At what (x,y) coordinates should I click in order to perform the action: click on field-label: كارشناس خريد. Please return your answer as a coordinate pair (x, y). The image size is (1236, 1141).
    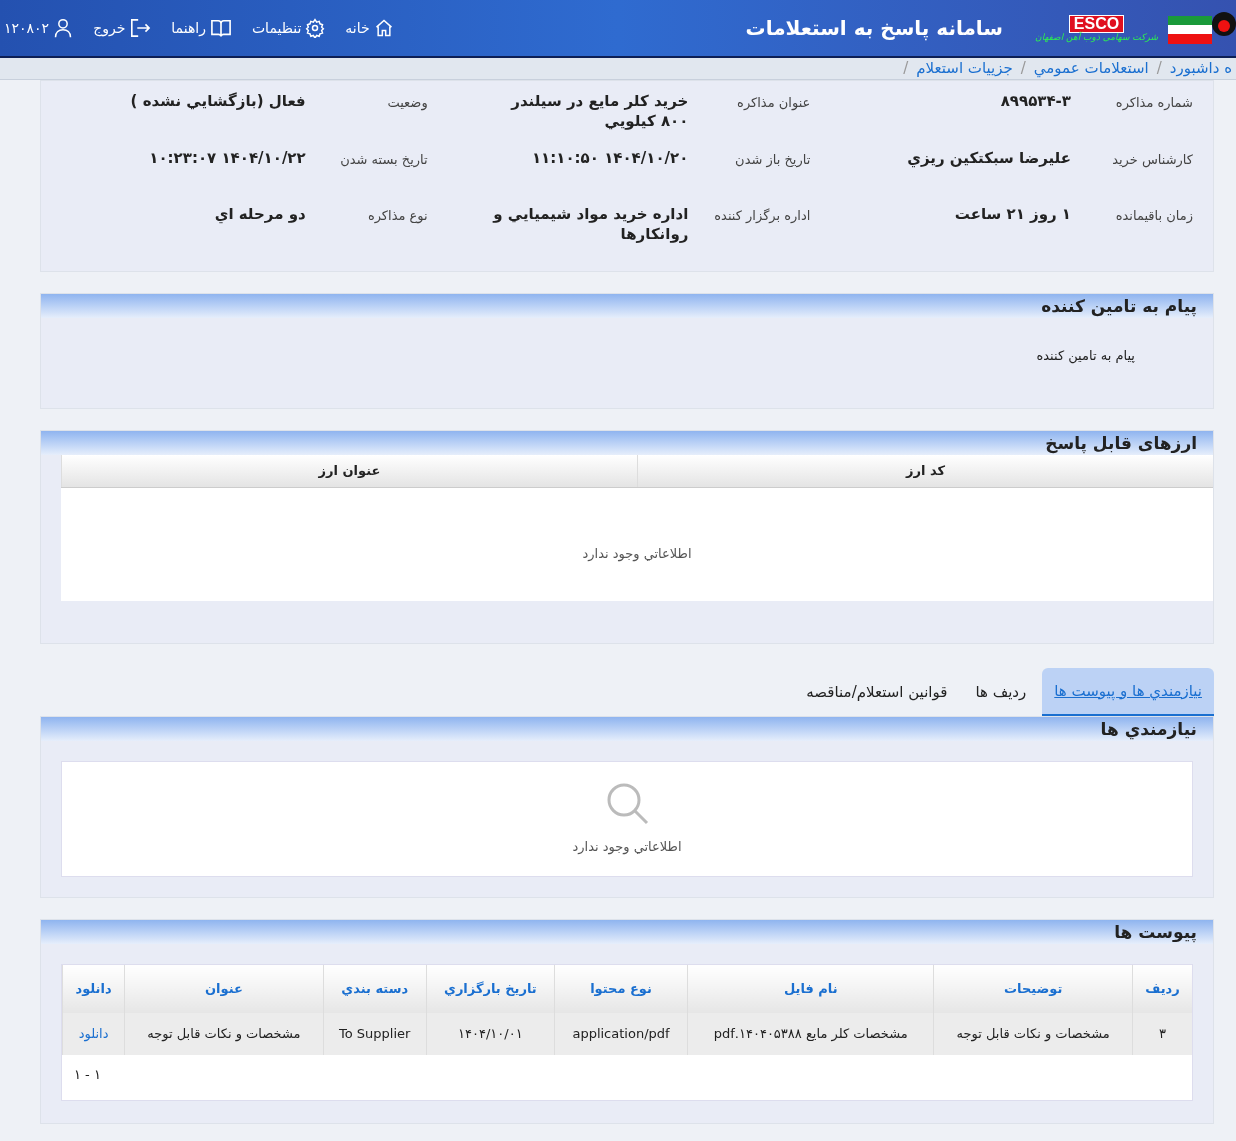
    Looking at the image, I should click on (1152, 160).